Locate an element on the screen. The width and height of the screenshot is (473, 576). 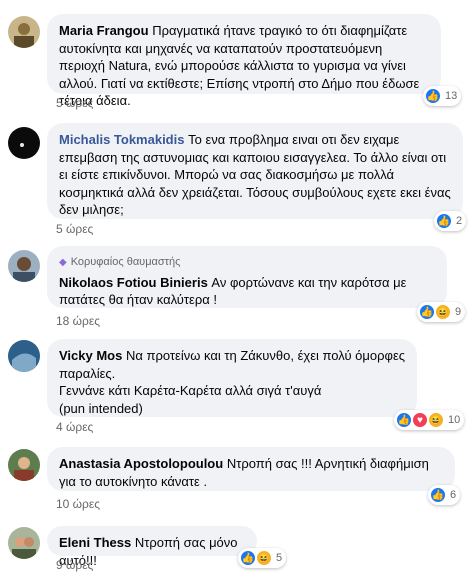
top-fan-label: Κορυφαίος θαυμαστής is located at coordinates (125, 262).